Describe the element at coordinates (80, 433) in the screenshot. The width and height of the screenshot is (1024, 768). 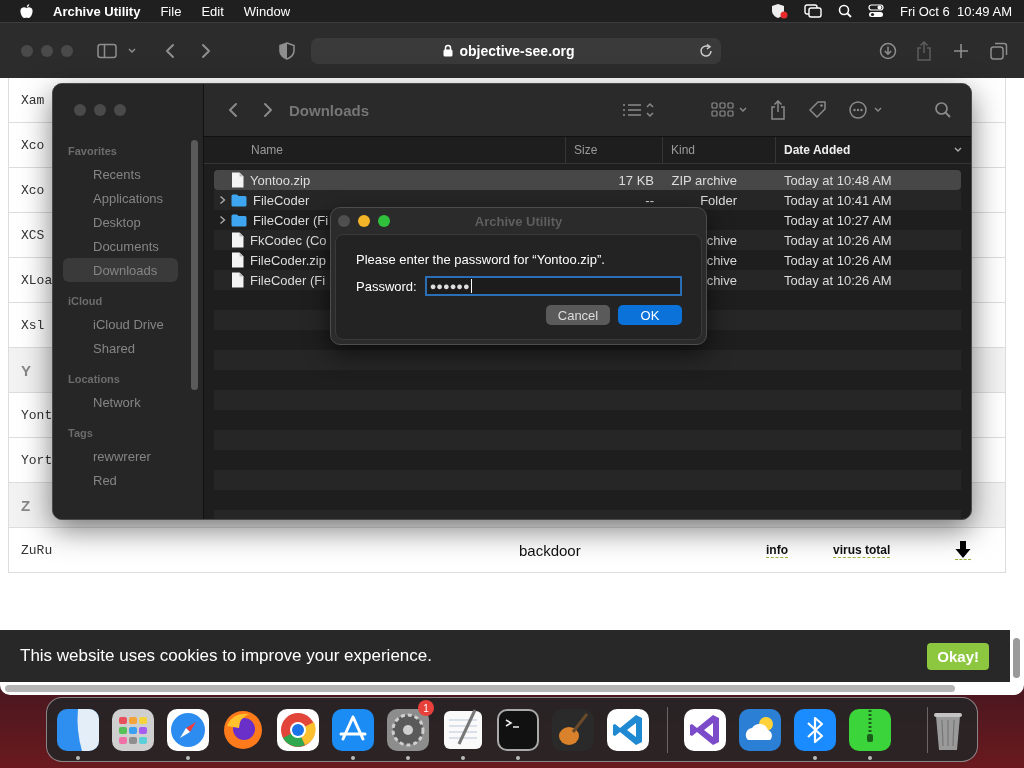
I see `sidebar-heading: Tags` at that location.